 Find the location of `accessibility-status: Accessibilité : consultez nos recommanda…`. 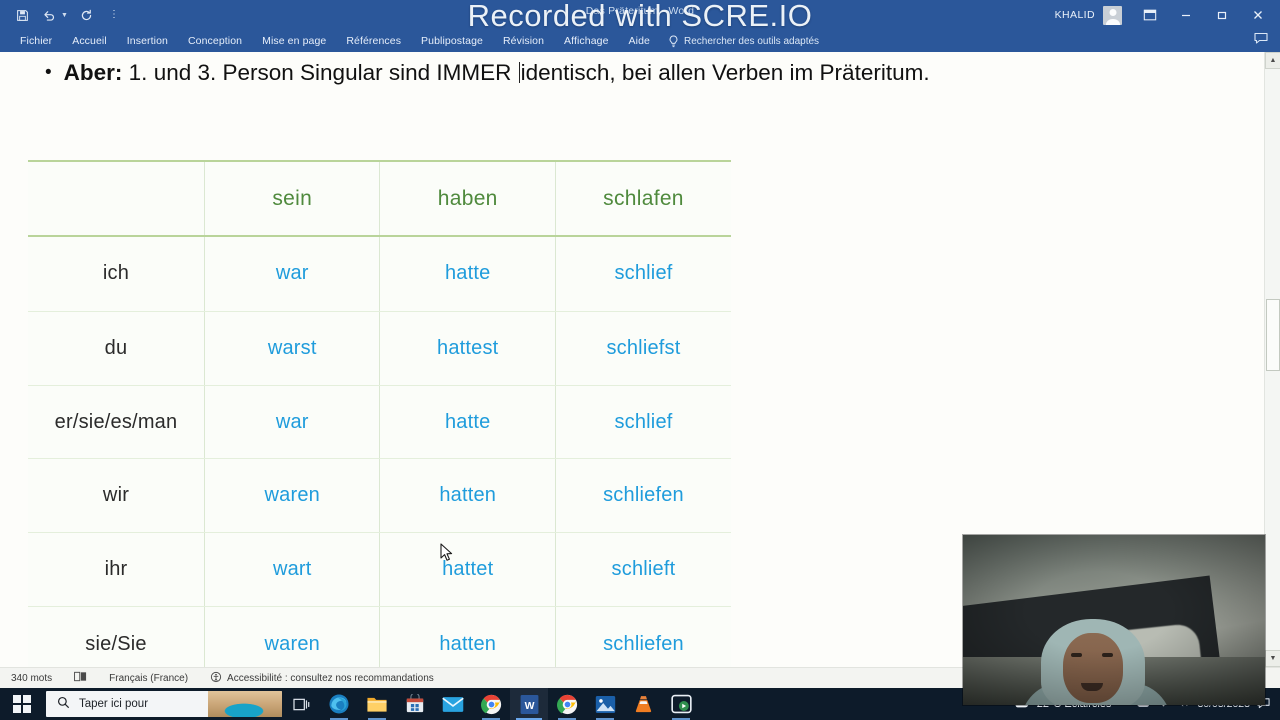

accessibility-status: Accessibilité : consultez nos recommanda… is located at coordinates (322, 678).